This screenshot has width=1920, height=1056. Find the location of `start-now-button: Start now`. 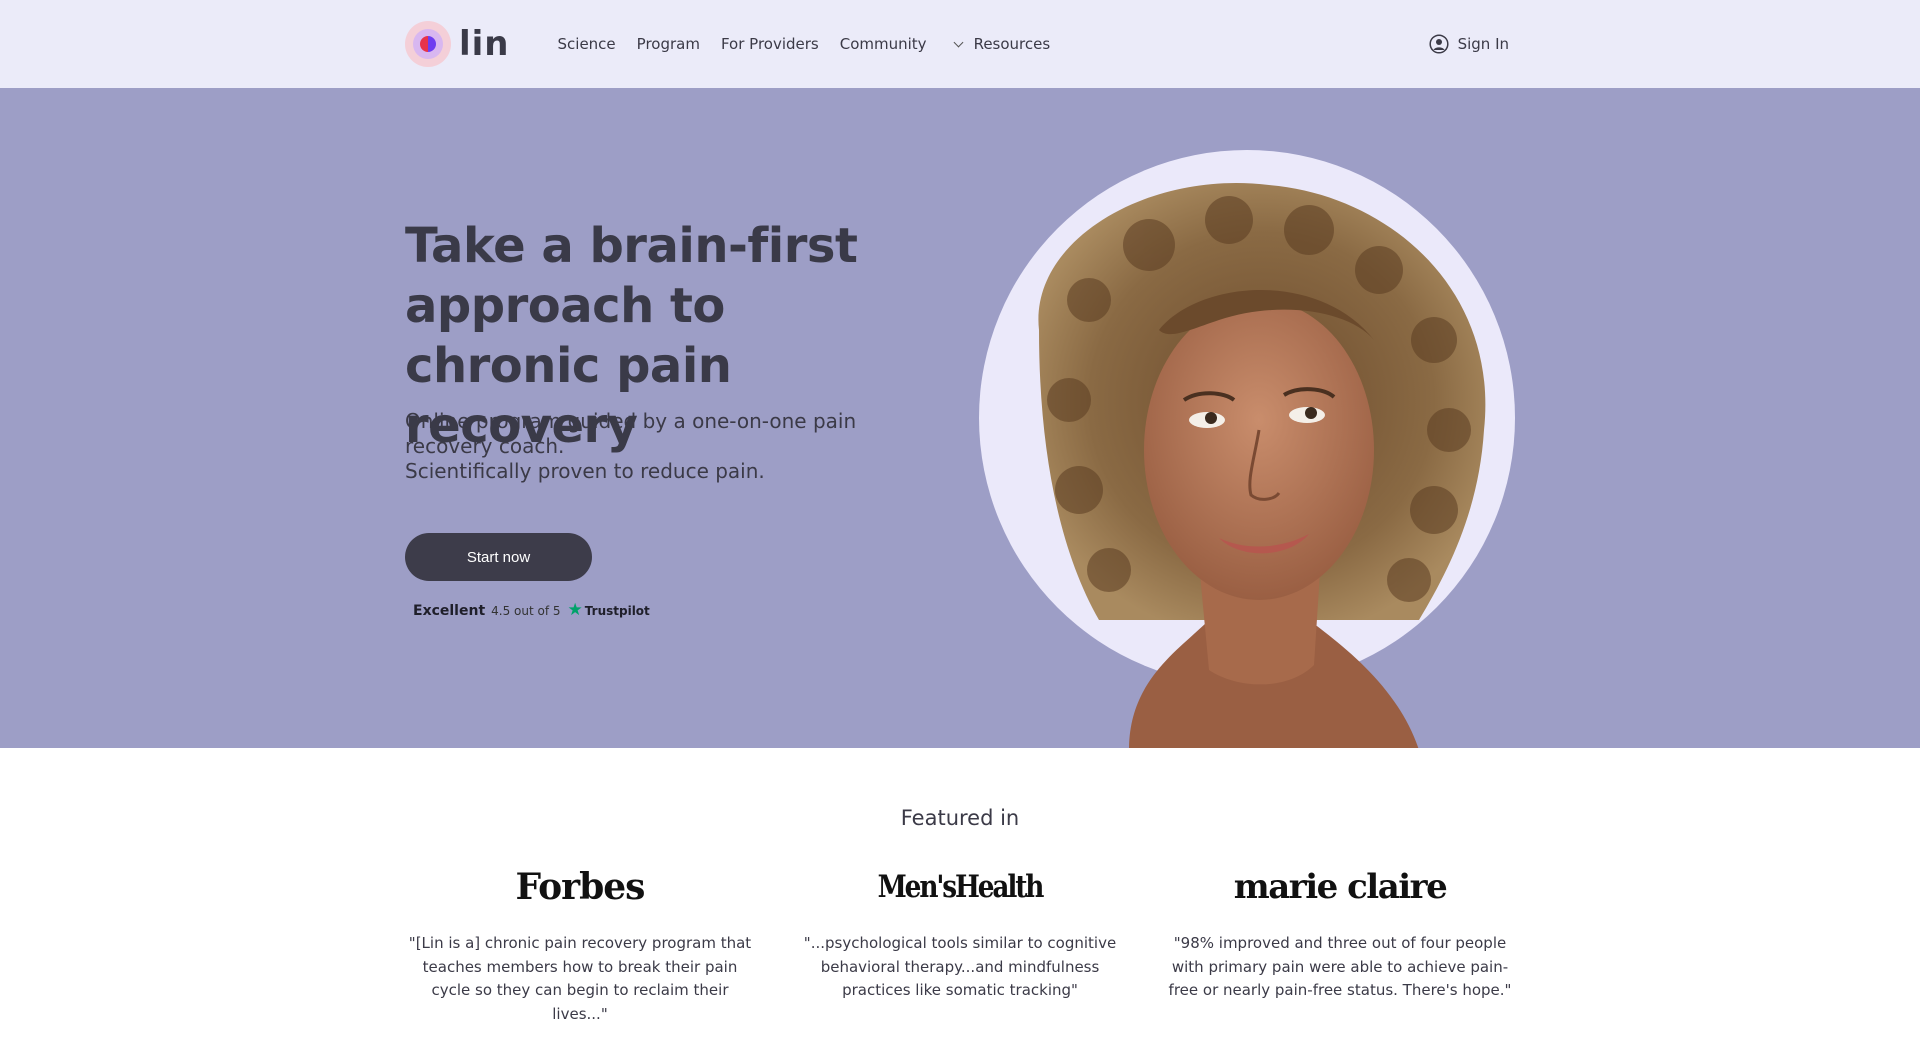

start-now-button: Start now is located at coordinates (498, 557).